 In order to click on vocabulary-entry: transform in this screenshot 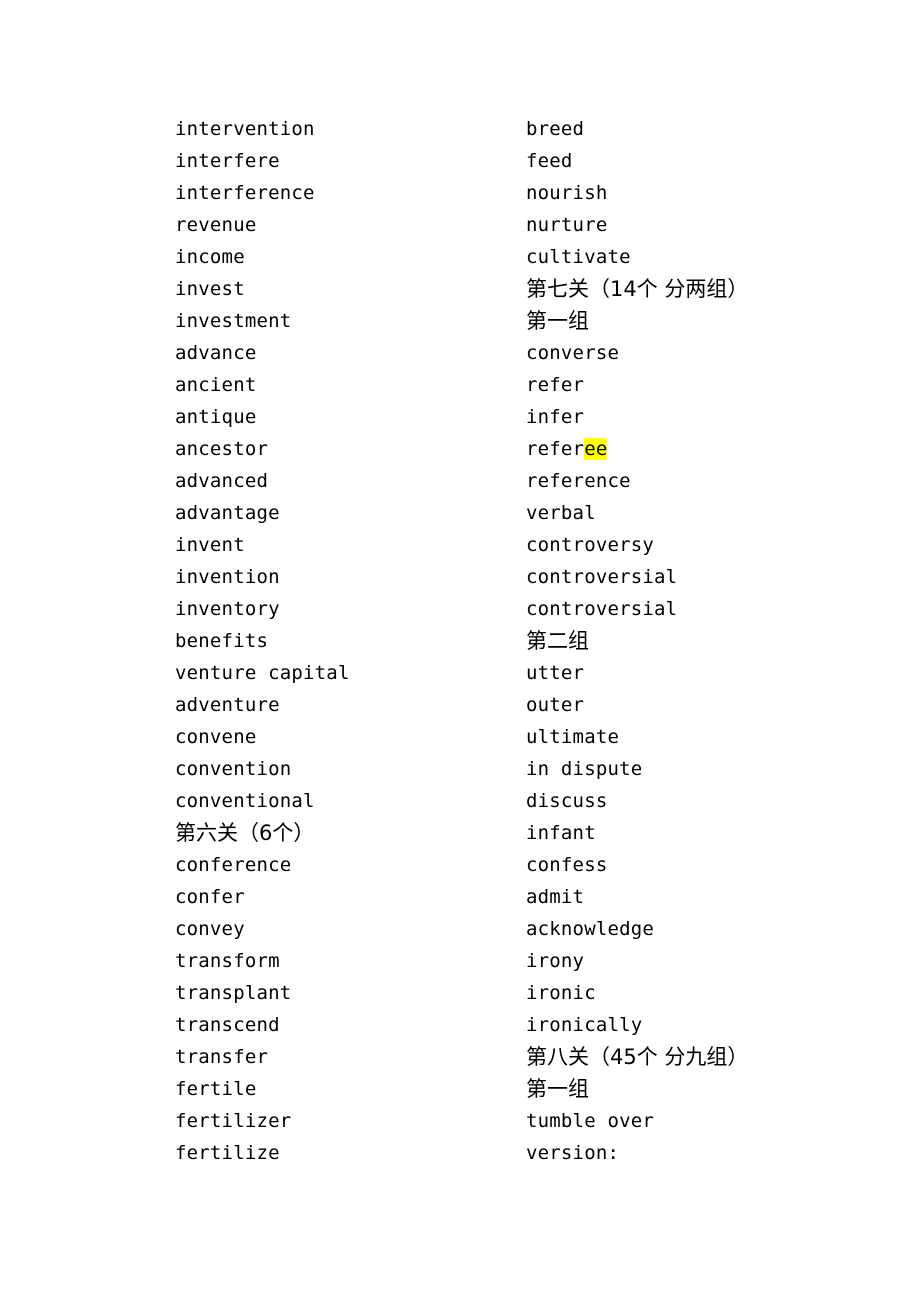, I will do `click(227, 961)`.